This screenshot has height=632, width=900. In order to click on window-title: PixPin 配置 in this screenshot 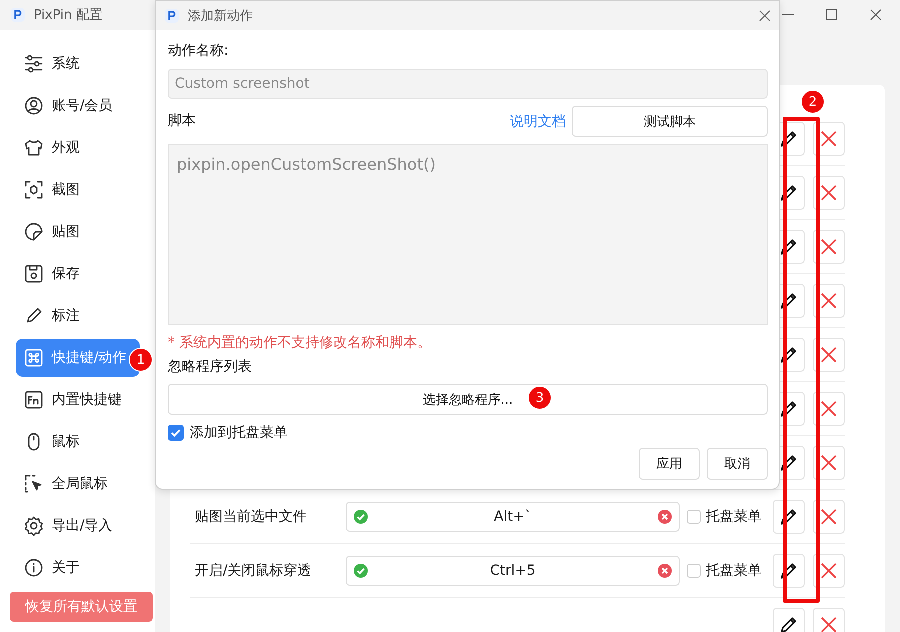, I will do `click(68, 15)`.